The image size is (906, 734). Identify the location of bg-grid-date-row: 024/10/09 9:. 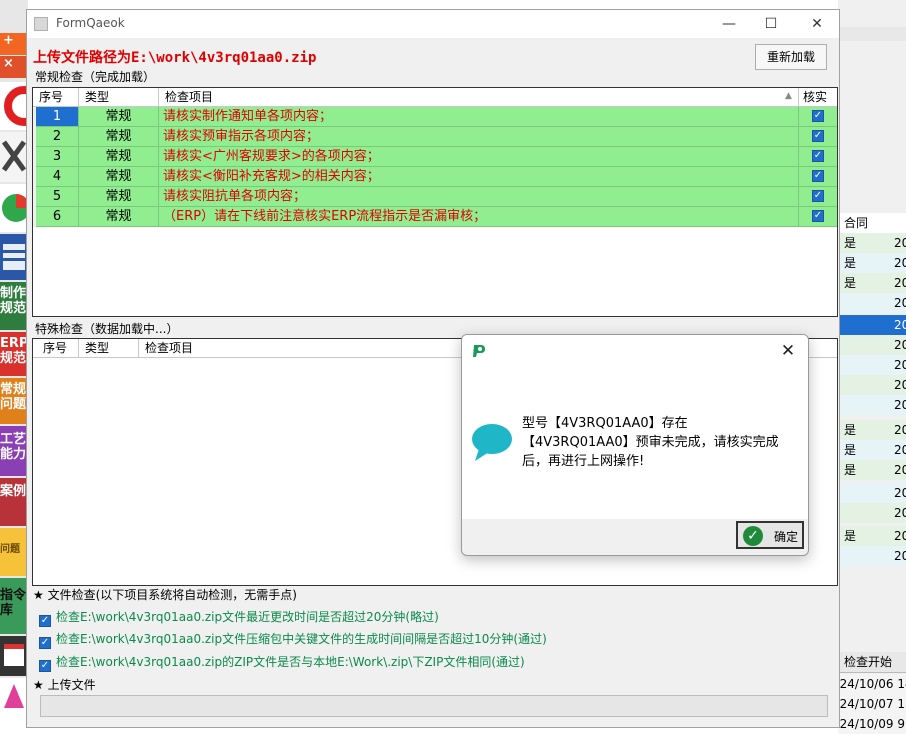
(872, 724).